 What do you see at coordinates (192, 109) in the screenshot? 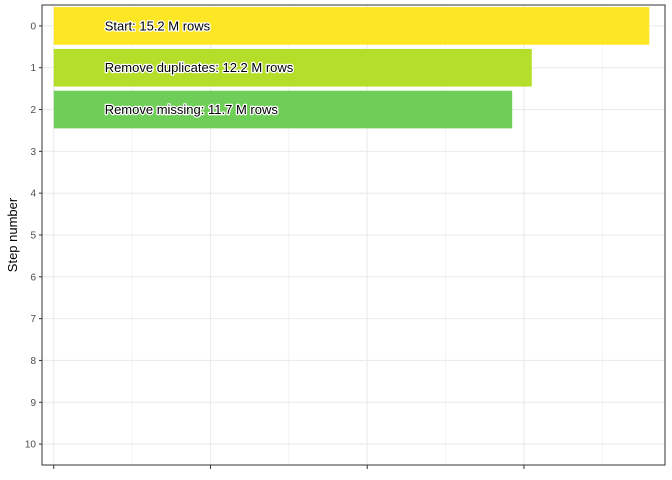
I see `bar-label-step-2: Remove missing: 11.7 M rows` at bounding box center [192, 109].